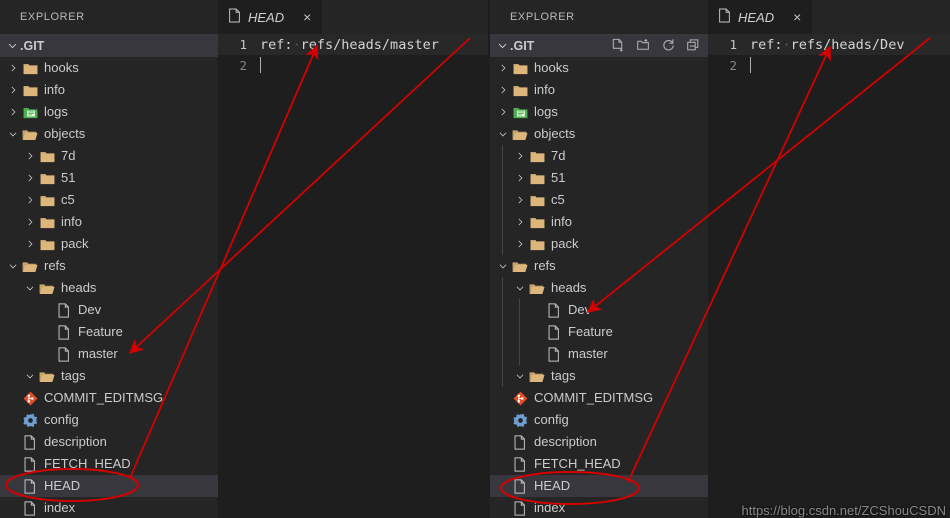 This screenshot has width=950, height=518. Describe the element at coordinates (47, 200) in the screenshot. I see `folder-icon` at that location.